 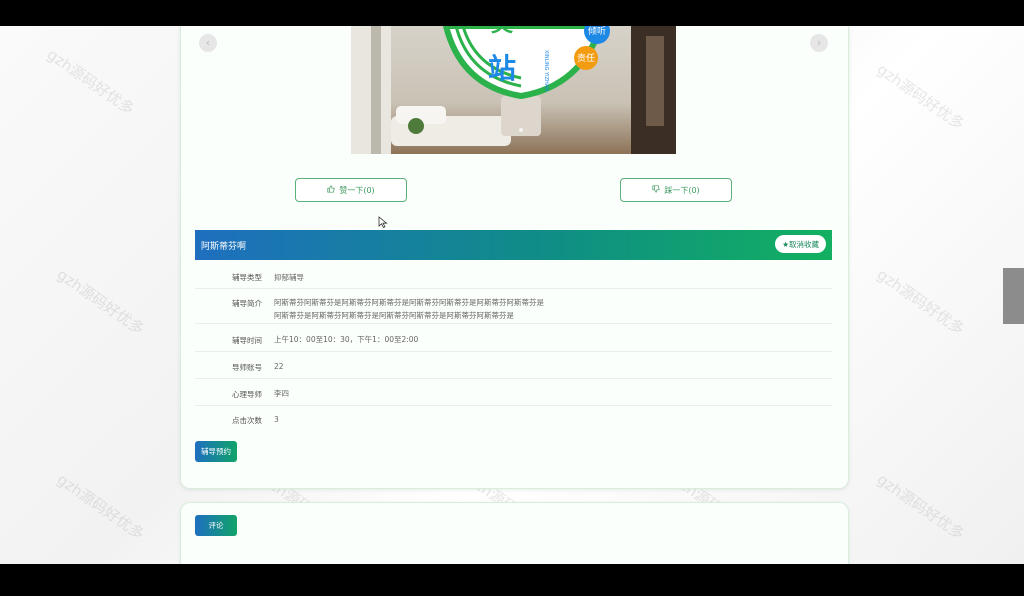 What do you see at coordinates (502, 68) in the screenshot?
I see `svg-text: 站` at bounding box center [502, 68].